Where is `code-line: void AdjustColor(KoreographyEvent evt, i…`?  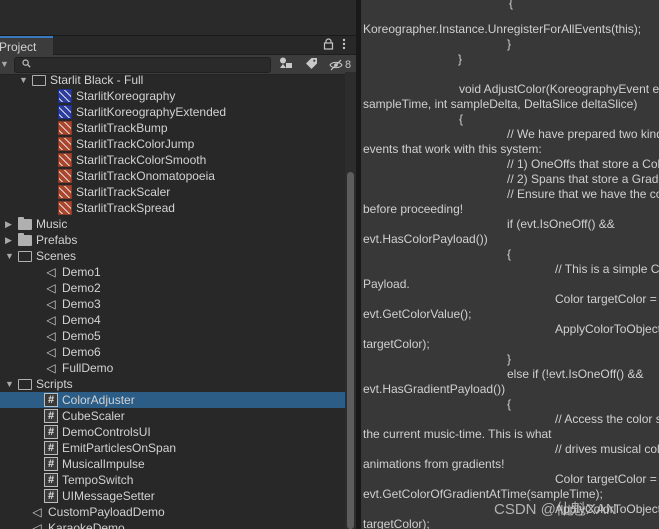 code-line: void AdjustColor(KoreographyEvent evt, i… is located at coordinates (559, 89).